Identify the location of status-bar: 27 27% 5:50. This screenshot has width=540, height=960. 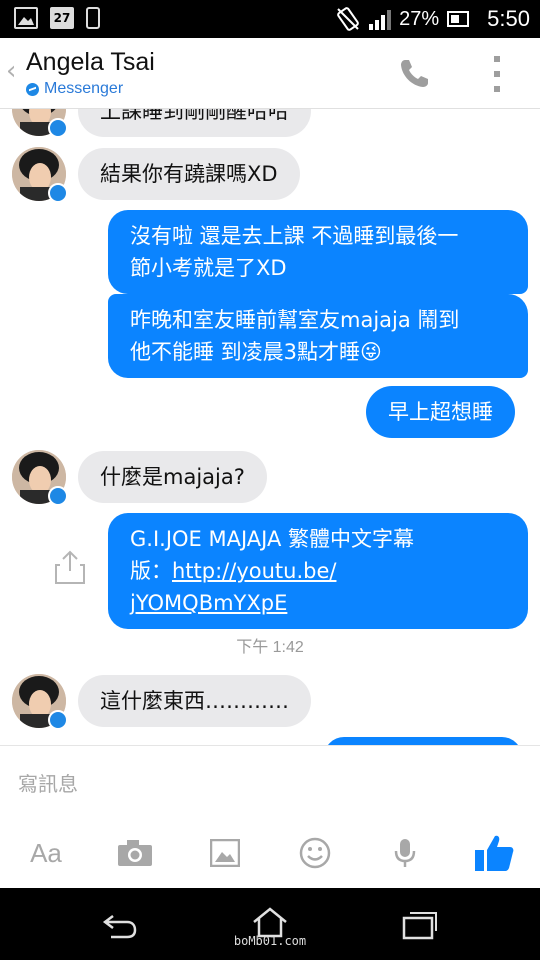
(270, 19).